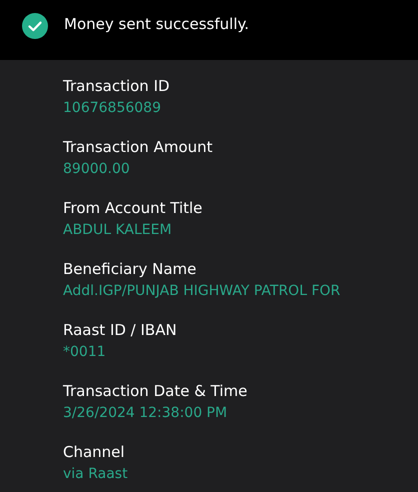 This screenshot has height=492, width=418. I want to click on field-value: 10676856089, so click(112, 108).